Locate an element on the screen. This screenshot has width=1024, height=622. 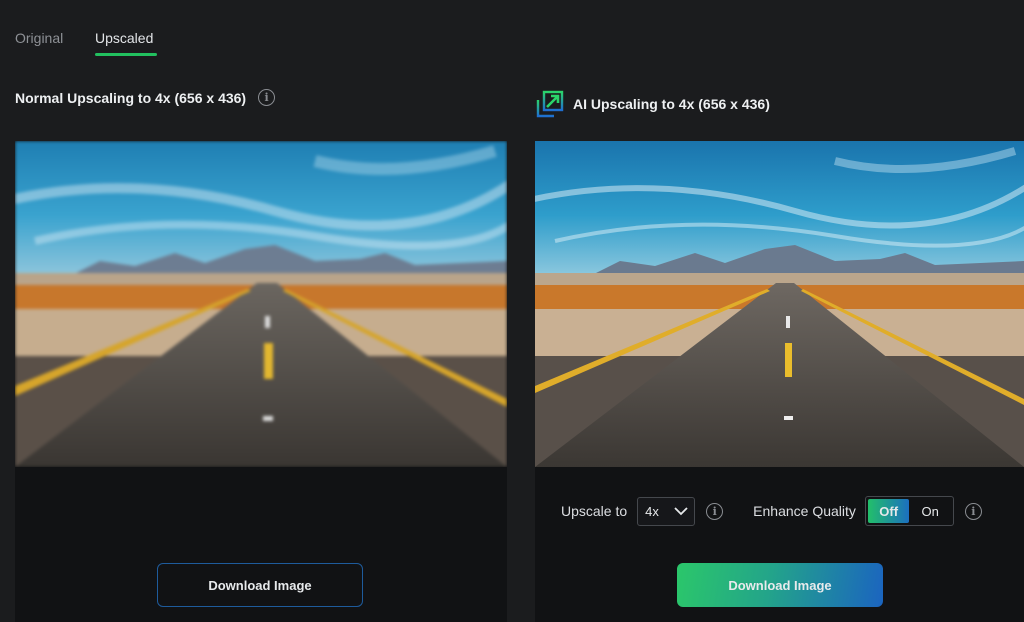
download-ai-button: Download Image is located at coordinates (780, 585).